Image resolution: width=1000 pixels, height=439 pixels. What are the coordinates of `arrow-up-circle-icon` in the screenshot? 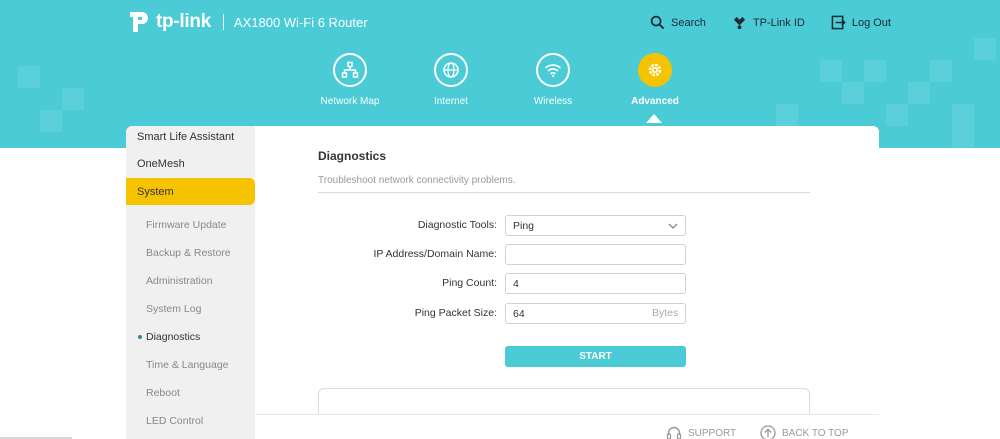 It's located at (768, 432).